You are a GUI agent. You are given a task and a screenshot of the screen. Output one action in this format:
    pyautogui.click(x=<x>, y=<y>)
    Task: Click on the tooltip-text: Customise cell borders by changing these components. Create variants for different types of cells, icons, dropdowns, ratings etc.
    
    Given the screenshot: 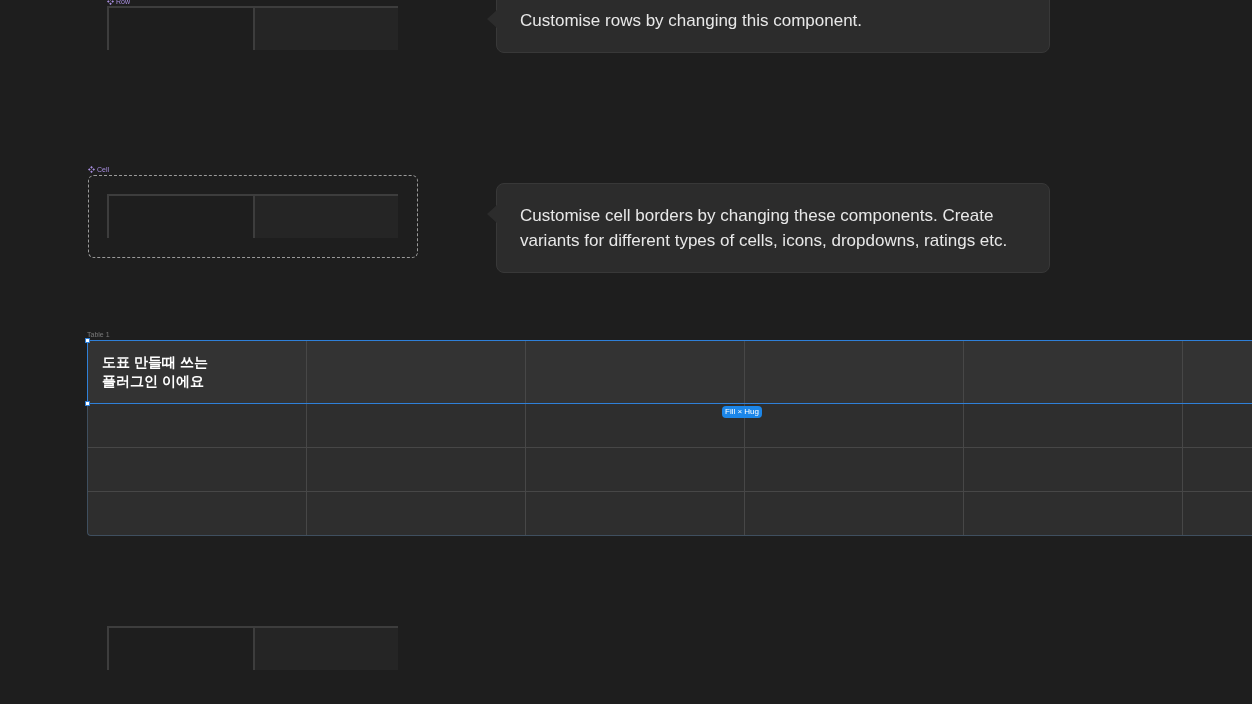 What is the action you would take?
    pyautogui.click(x=764, y=228)
    